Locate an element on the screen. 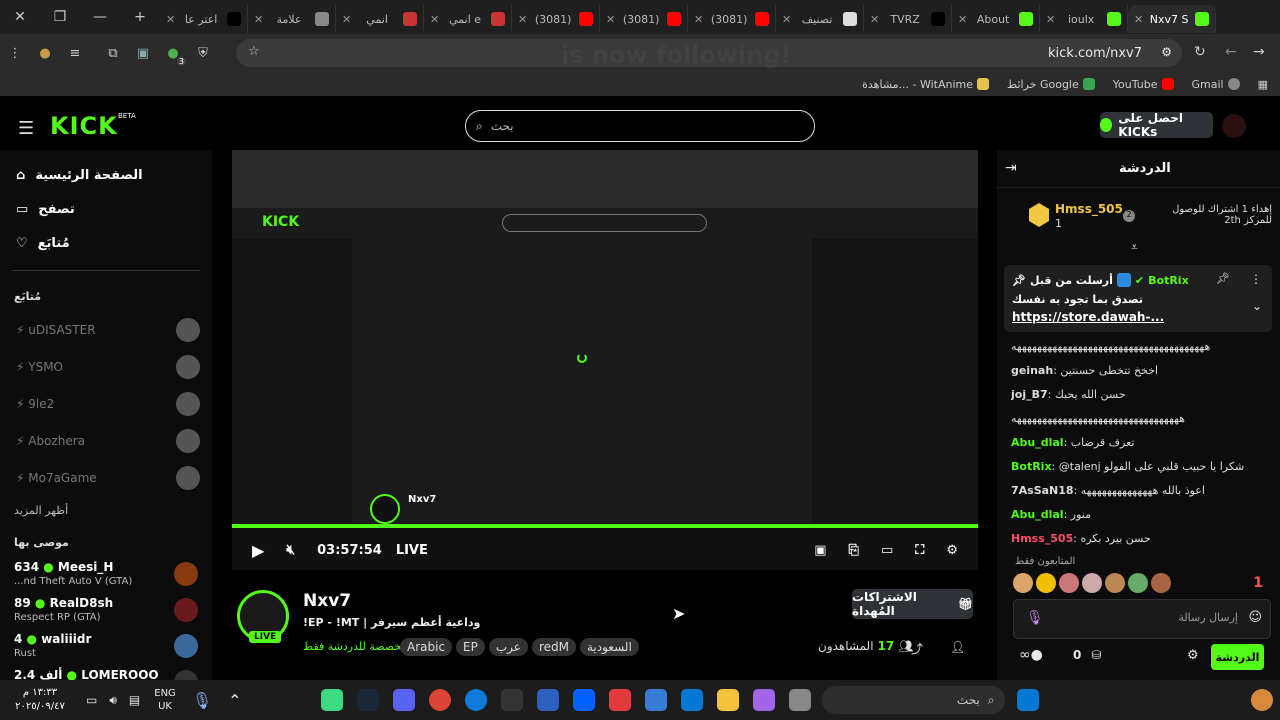  stream-tag: السعودية is located at coordinates (609, 647).